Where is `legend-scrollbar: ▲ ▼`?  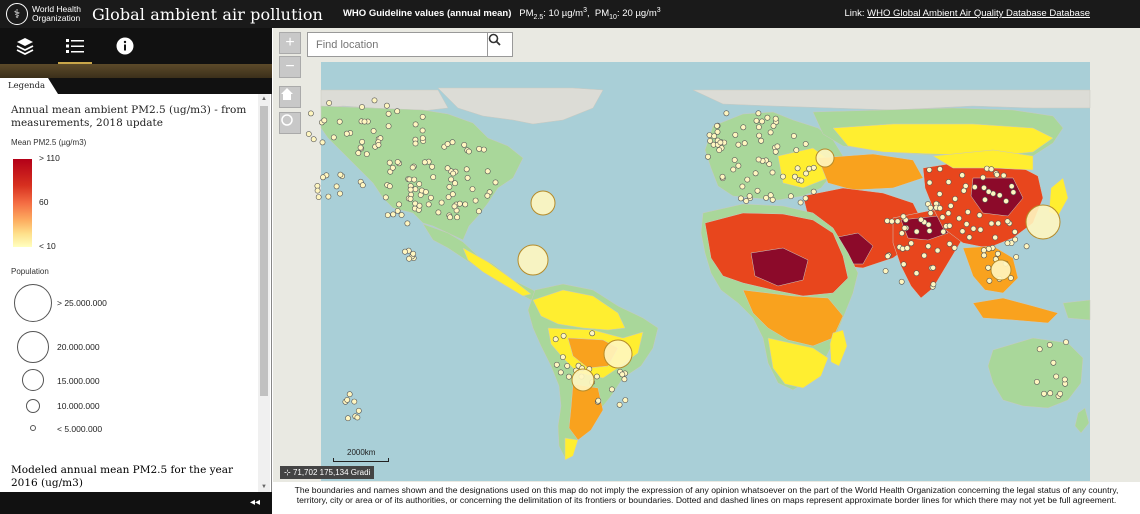
legend-scrollbar: ▲ ▼ is located at coordinates (264, 293).